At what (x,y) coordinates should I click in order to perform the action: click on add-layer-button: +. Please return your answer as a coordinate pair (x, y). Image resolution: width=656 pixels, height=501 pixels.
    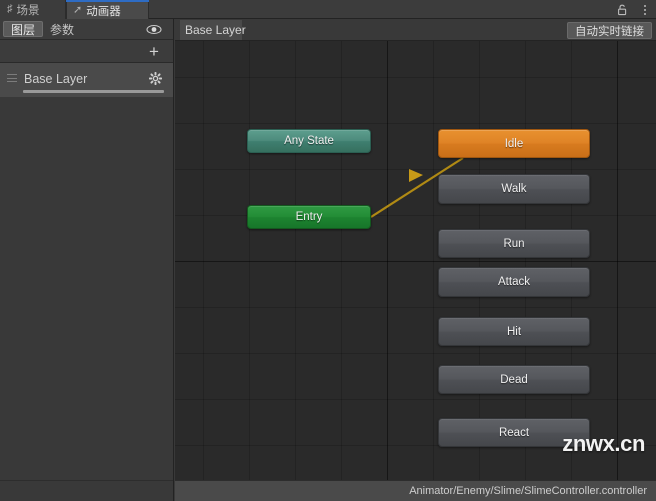
    Looking at the image, I should click on (154, 51).